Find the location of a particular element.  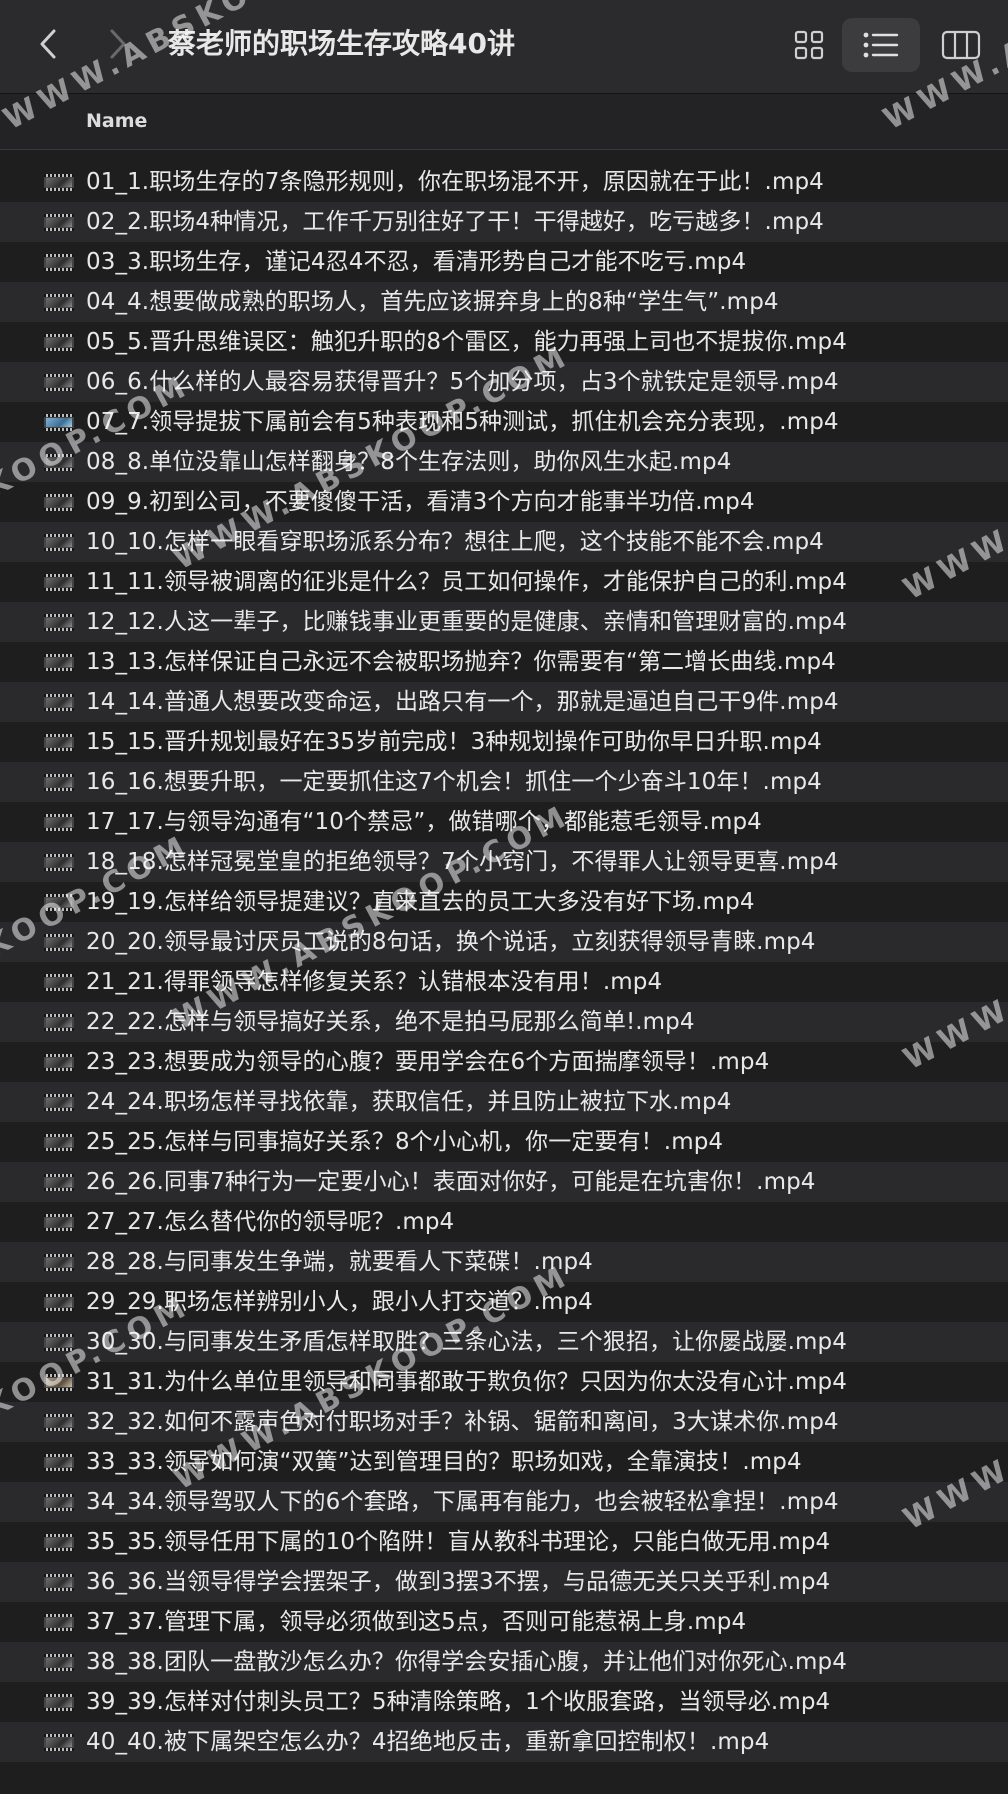

file-name: 20_20.领导最讨厌员工说的8句话，换个说话，立刻获得领导青睐.mp4 is located at coordinates (451, 942).